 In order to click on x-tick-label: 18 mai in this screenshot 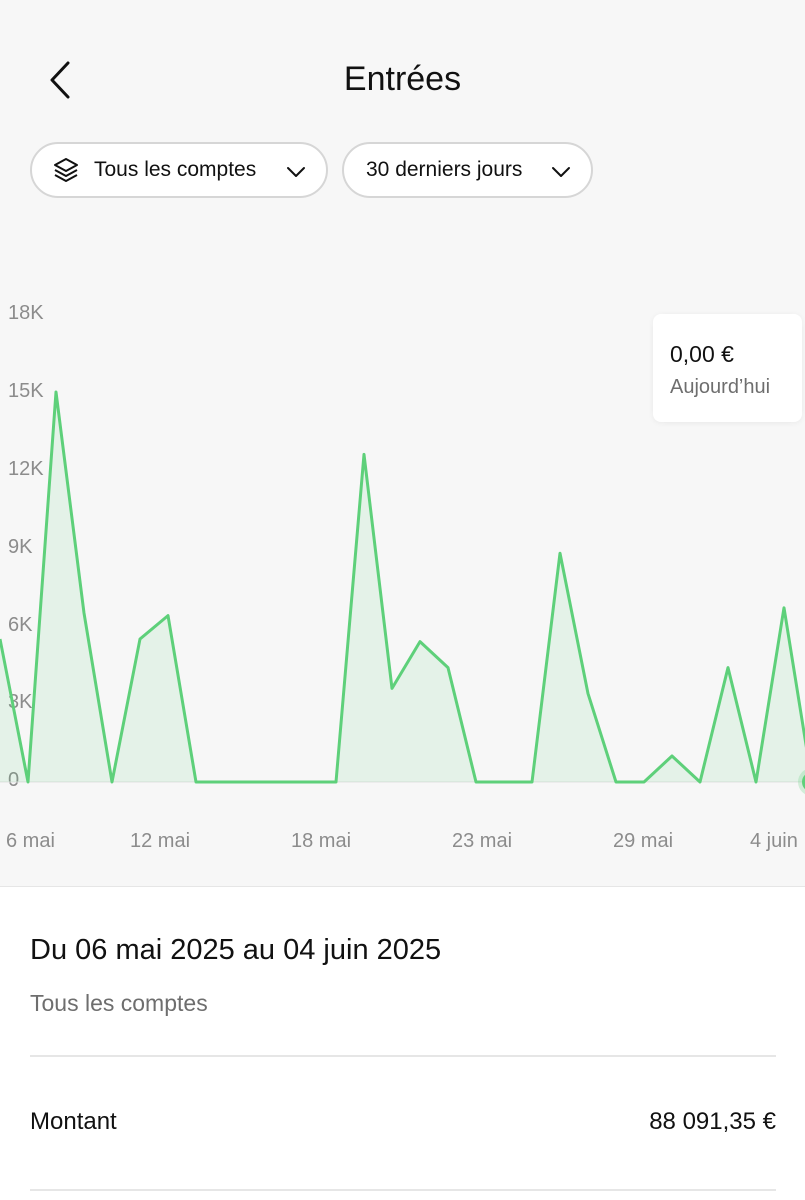, I will do `click(321, 841)`.